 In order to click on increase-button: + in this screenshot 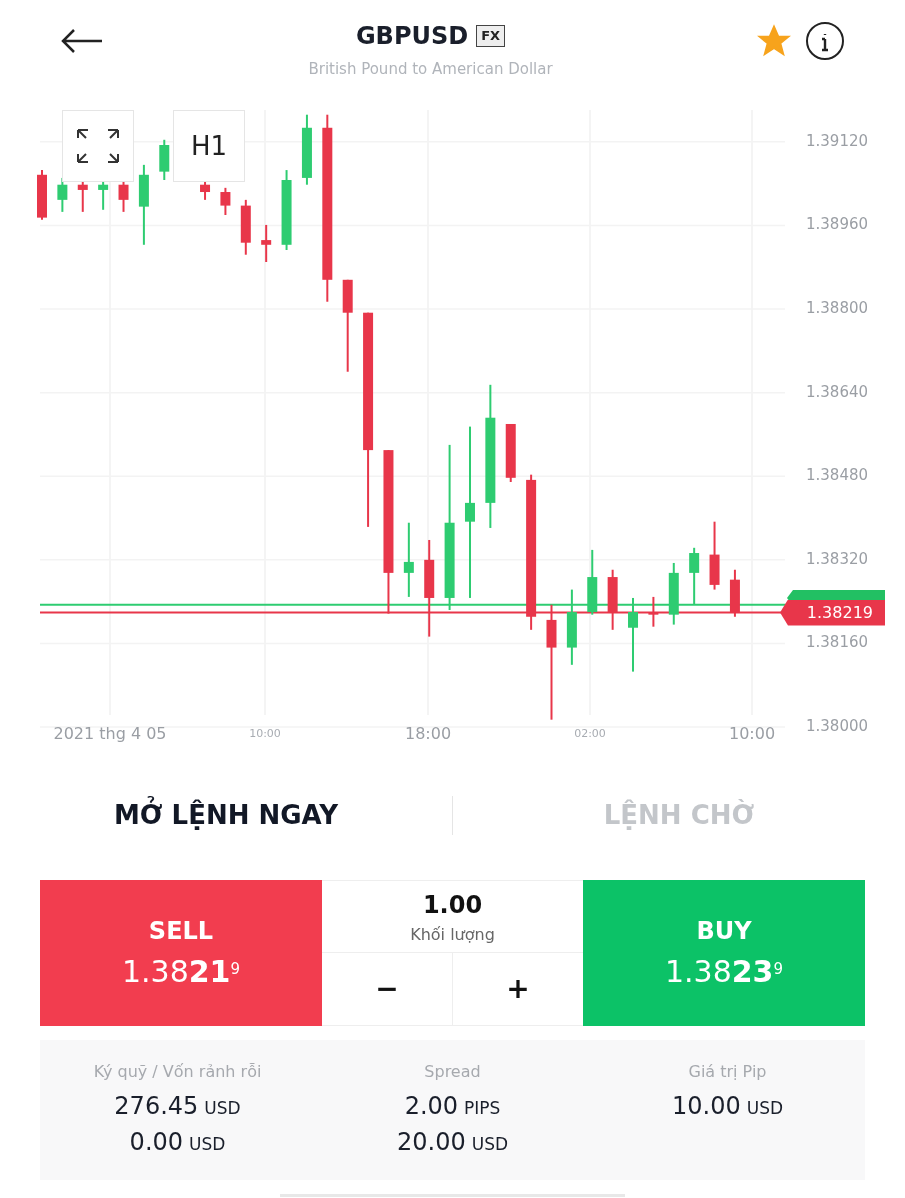, I will do `click(518, 989)`.